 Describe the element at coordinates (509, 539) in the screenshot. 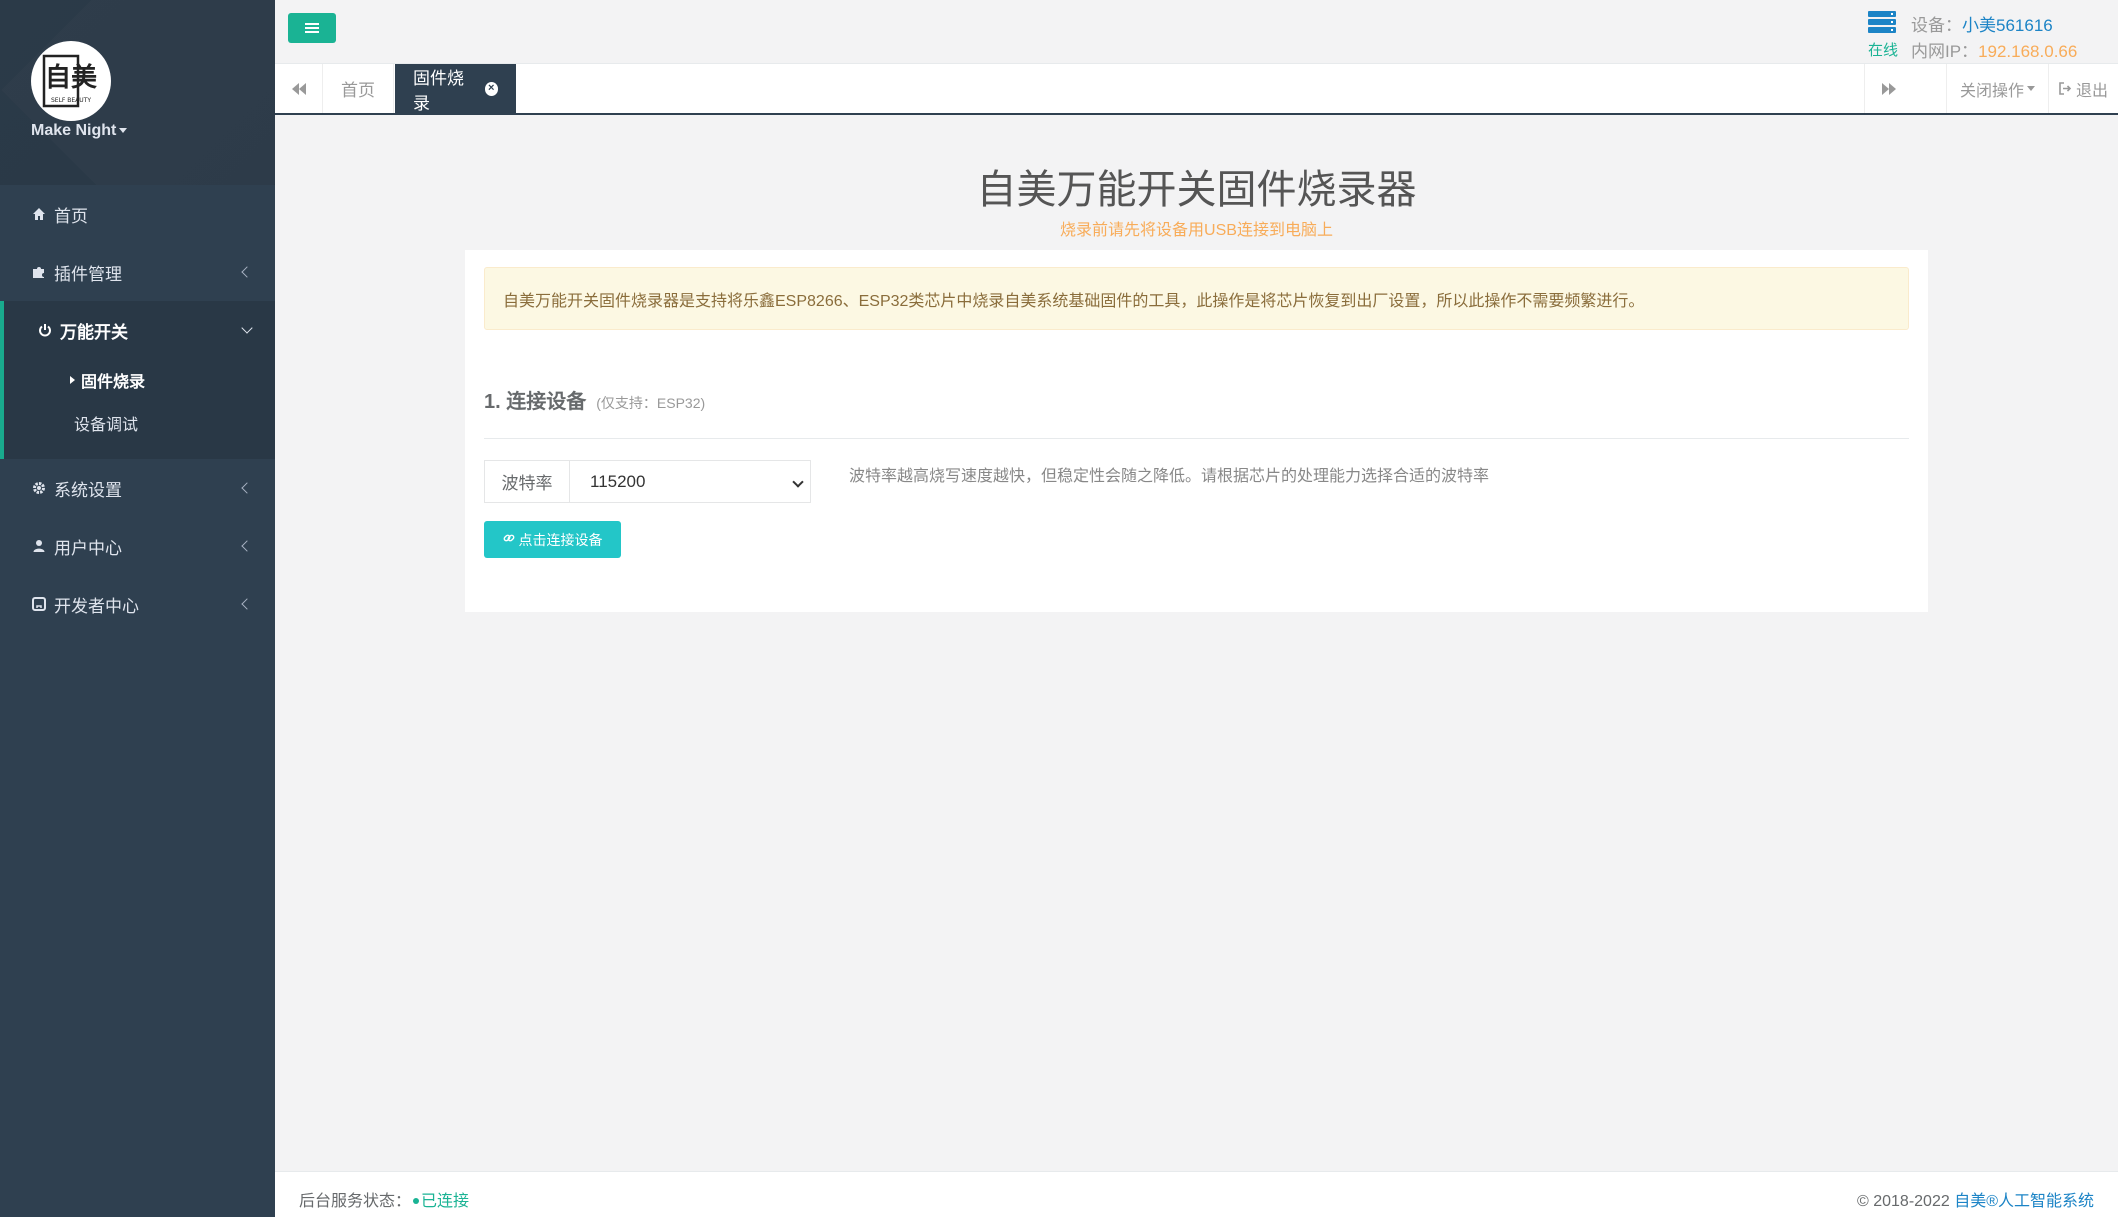

I see `link-icon` at that location.